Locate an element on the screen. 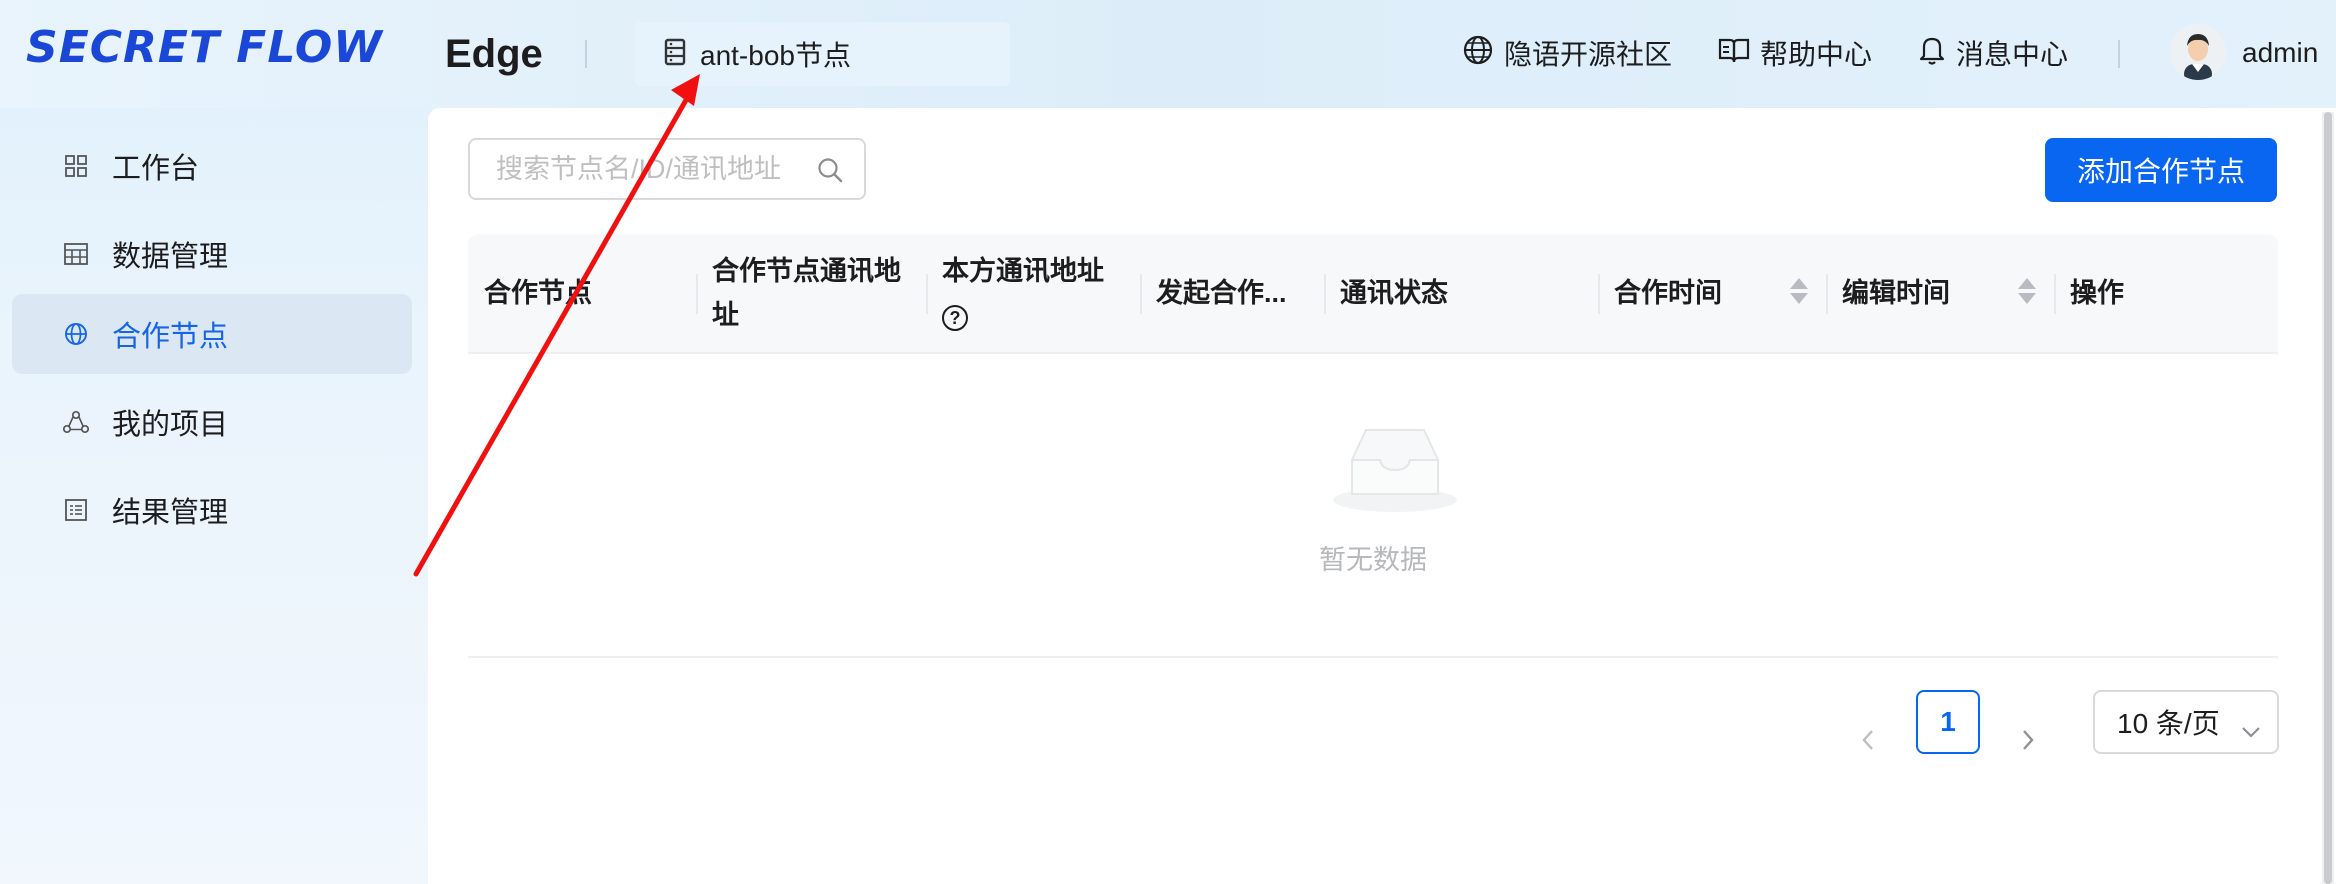 Image resolution: width=2336 pixels, height=884 pixels. column-cooperation-time: 合作时间 is located at coordinates (1712, 293).